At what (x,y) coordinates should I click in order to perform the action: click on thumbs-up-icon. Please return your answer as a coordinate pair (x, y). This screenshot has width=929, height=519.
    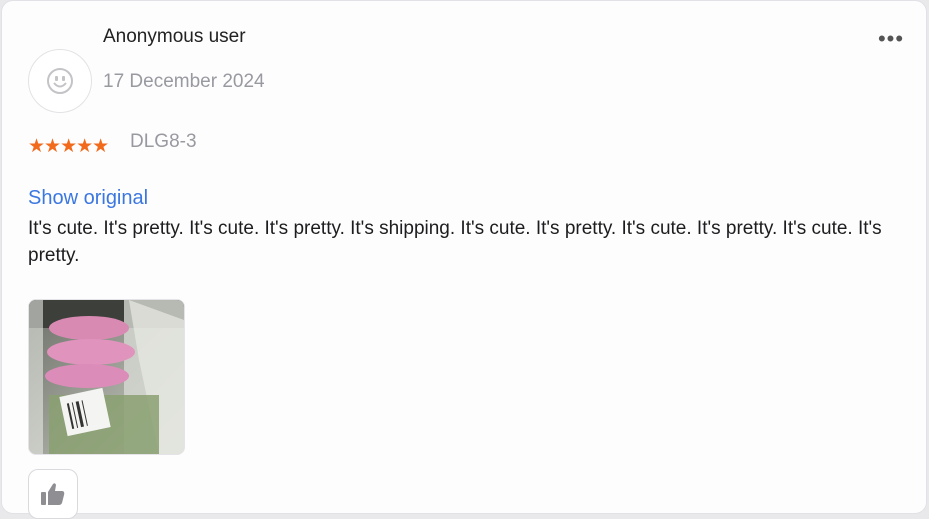
    Looking at the image, I should click on (53, 494).